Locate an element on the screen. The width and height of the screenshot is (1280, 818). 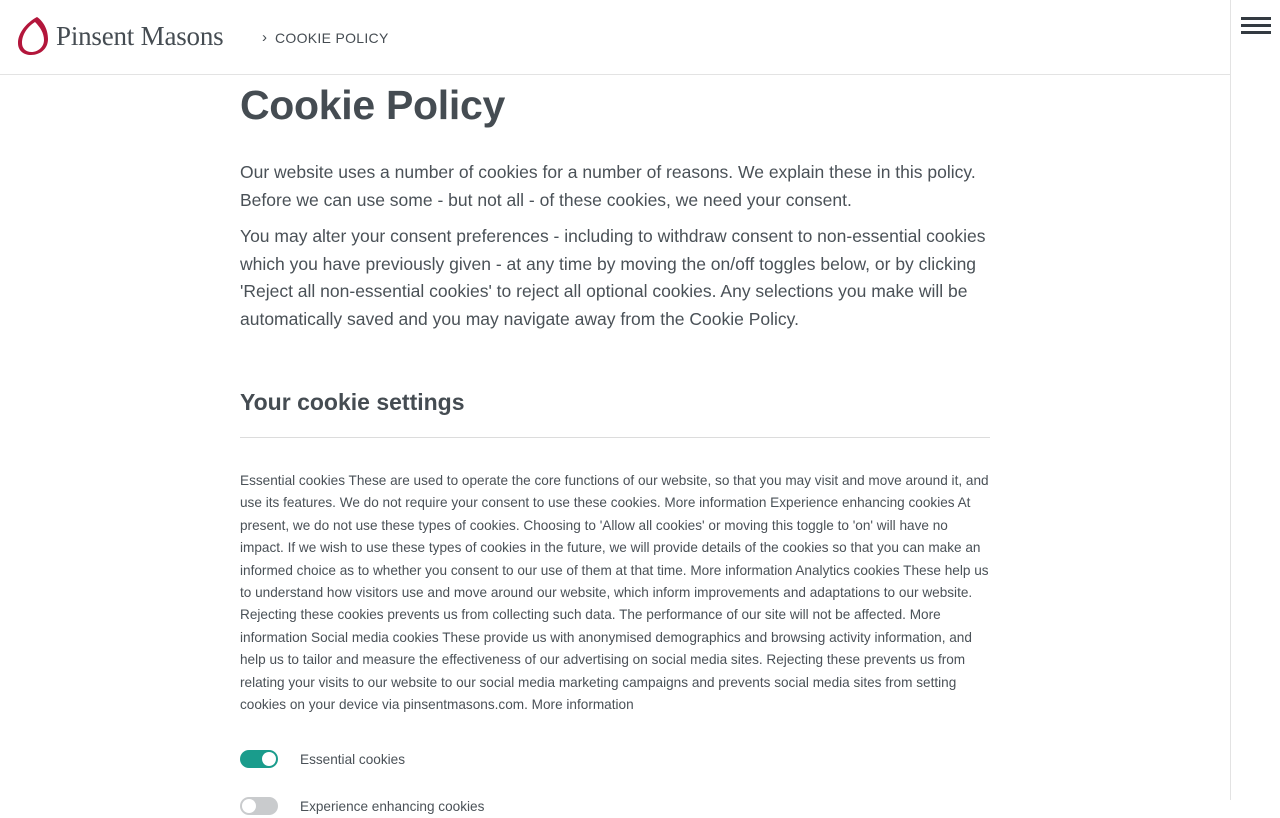
cookie-settings-heading: Your cookie settings is located at coordinates (352, 402).